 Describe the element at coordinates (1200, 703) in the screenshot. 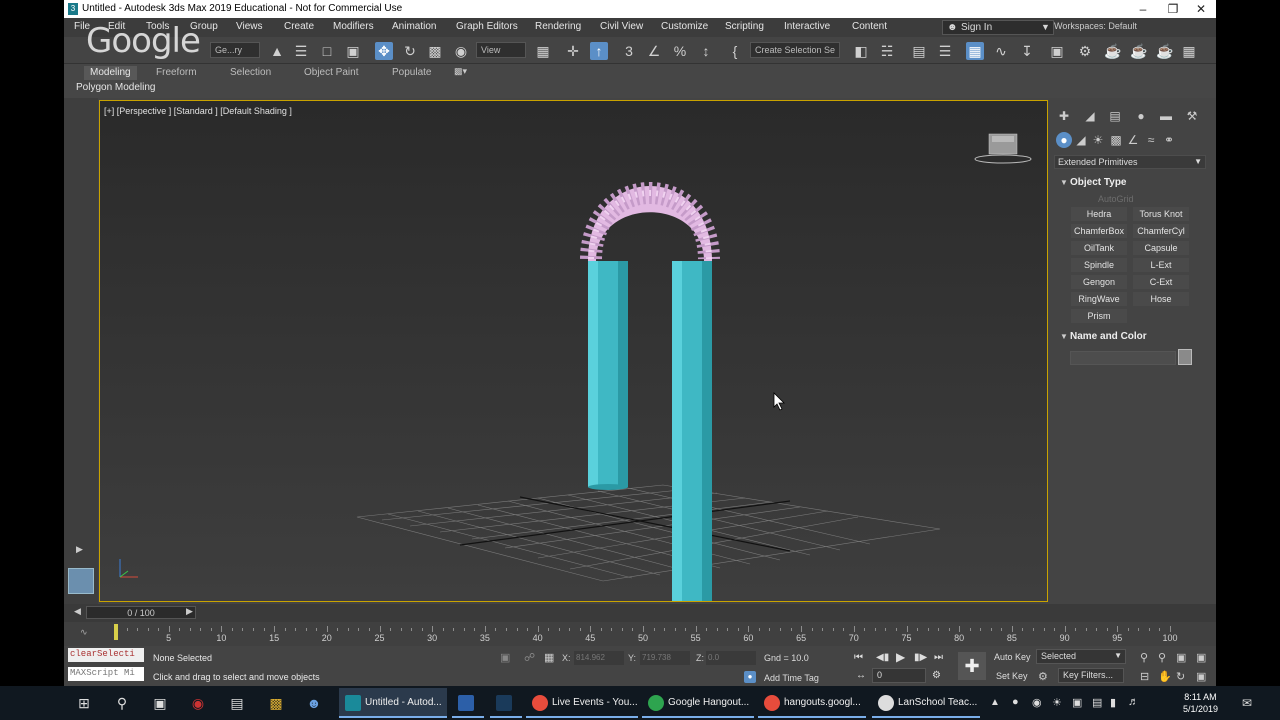

I see `taskbar-clock: 8:11 AM 5/1/2019` at that location.